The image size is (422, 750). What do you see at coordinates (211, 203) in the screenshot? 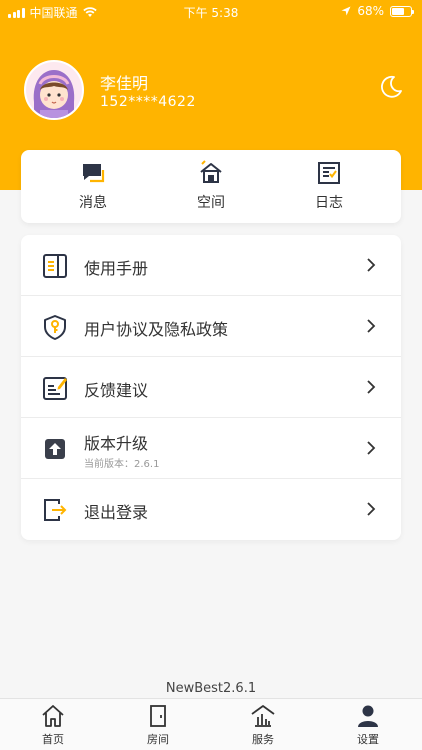
I see `quick-action-label: 空间` at bounding box center [211, 203].